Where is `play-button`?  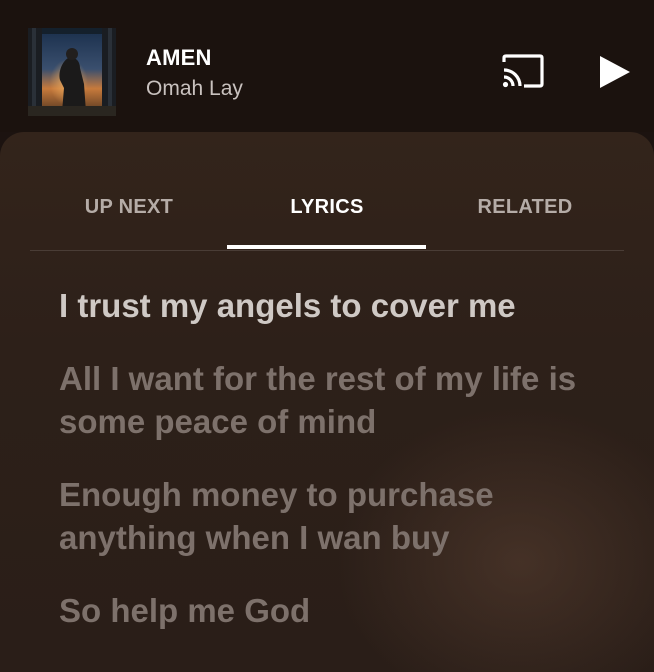
play-button is located at coordinates (614, 72).